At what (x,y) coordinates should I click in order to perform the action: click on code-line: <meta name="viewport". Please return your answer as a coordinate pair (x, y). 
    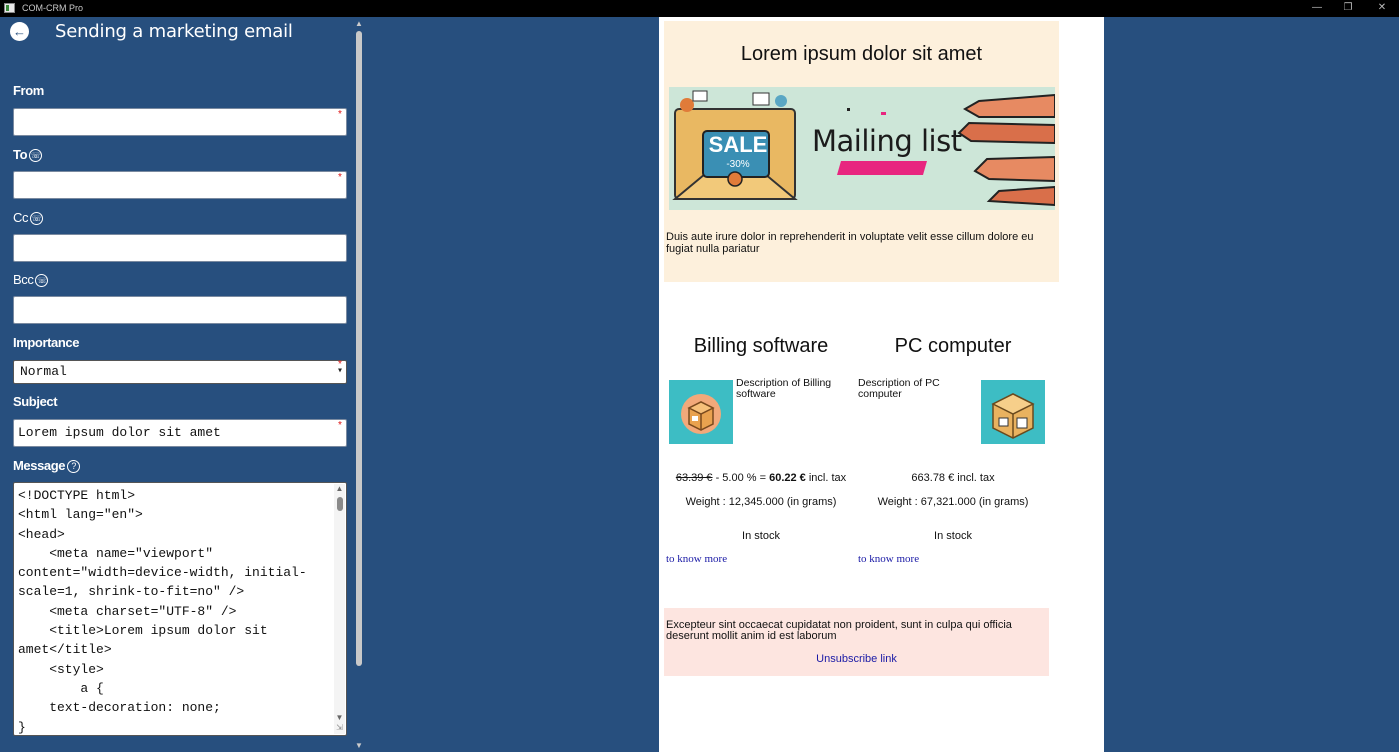
    Looking at the image, I should click on (116, 553).